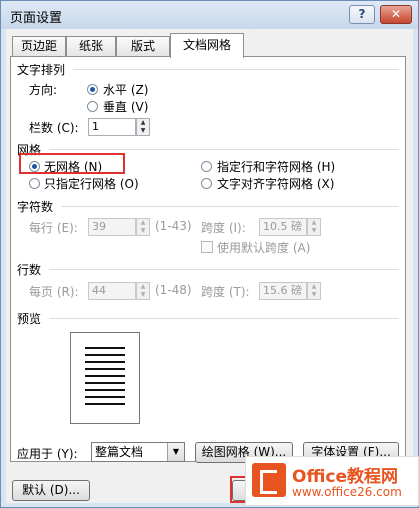  Describe the element at coordinates (92, 89) in the screenshot. I see `horizontal-radio` at that location.